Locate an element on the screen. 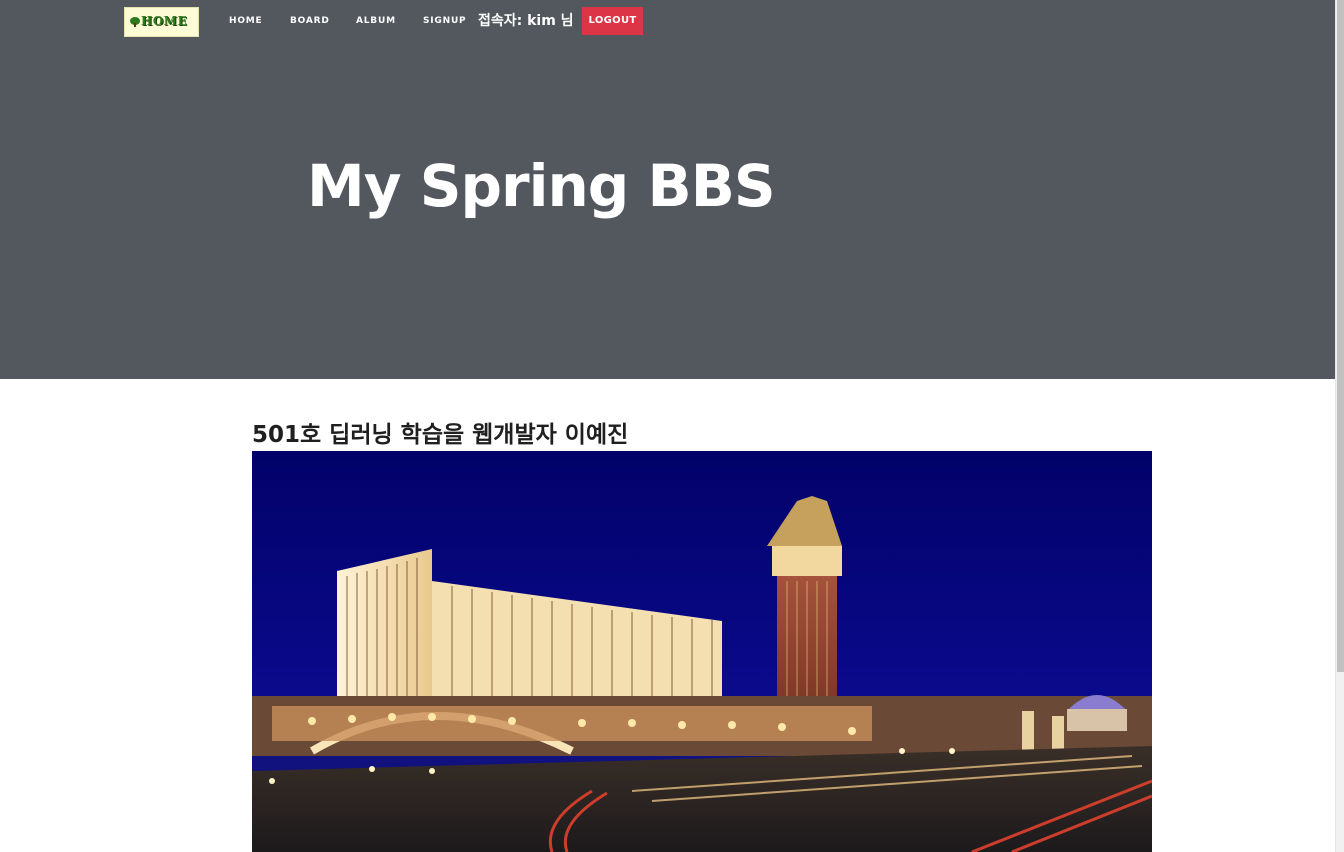 The image size is (1344, 852). nav-link-album: ALBUM is located at coordinates (376, 21).